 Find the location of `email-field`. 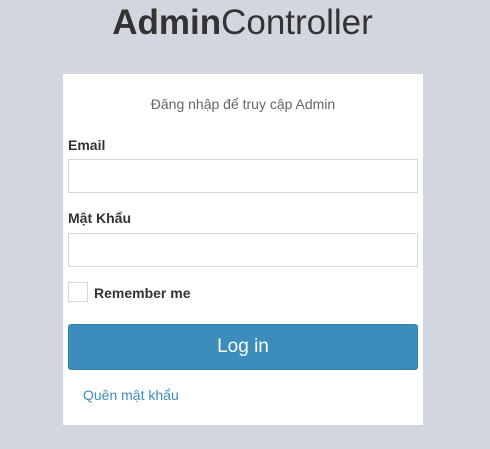

email-field is located at coordinates (243, 176).